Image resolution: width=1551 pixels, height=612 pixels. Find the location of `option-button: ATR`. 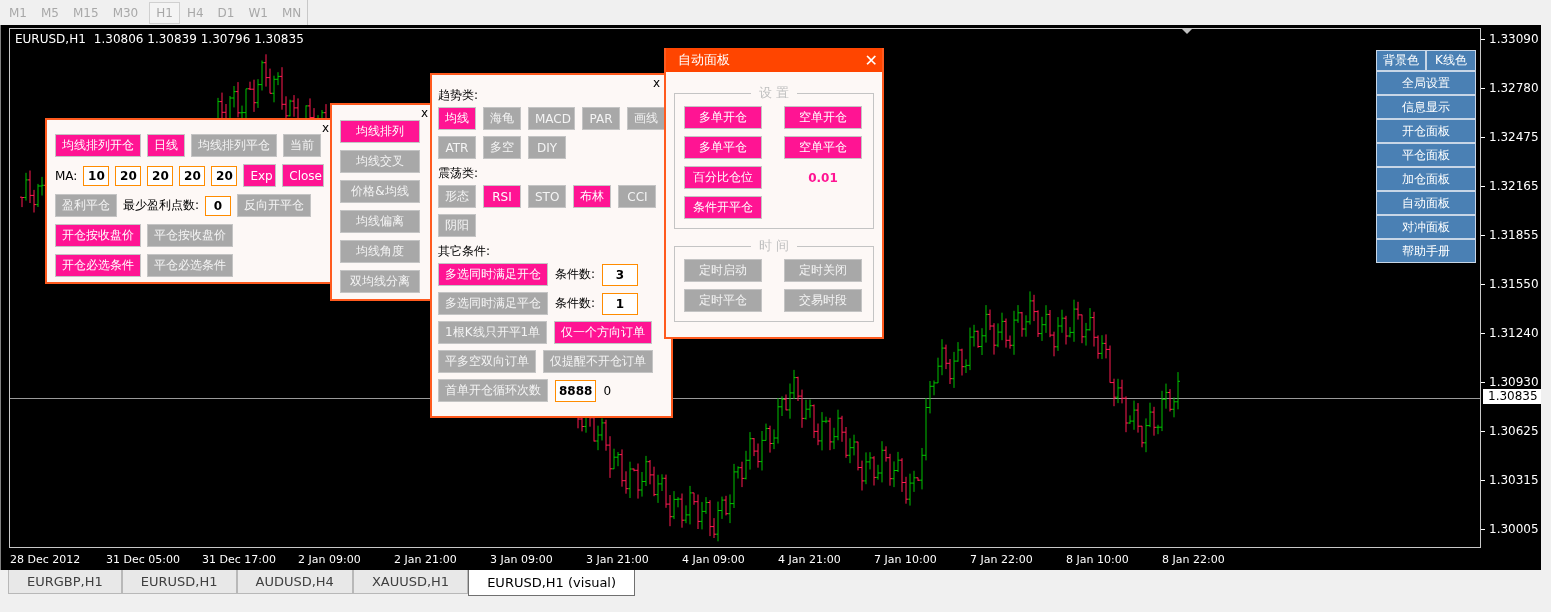

option-button: ATR is located at coordinates (457, 147).